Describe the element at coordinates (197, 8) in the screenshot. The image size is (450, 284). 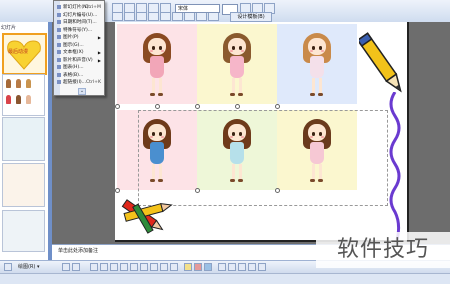
I see `font-name-select: 宋体` at that location.